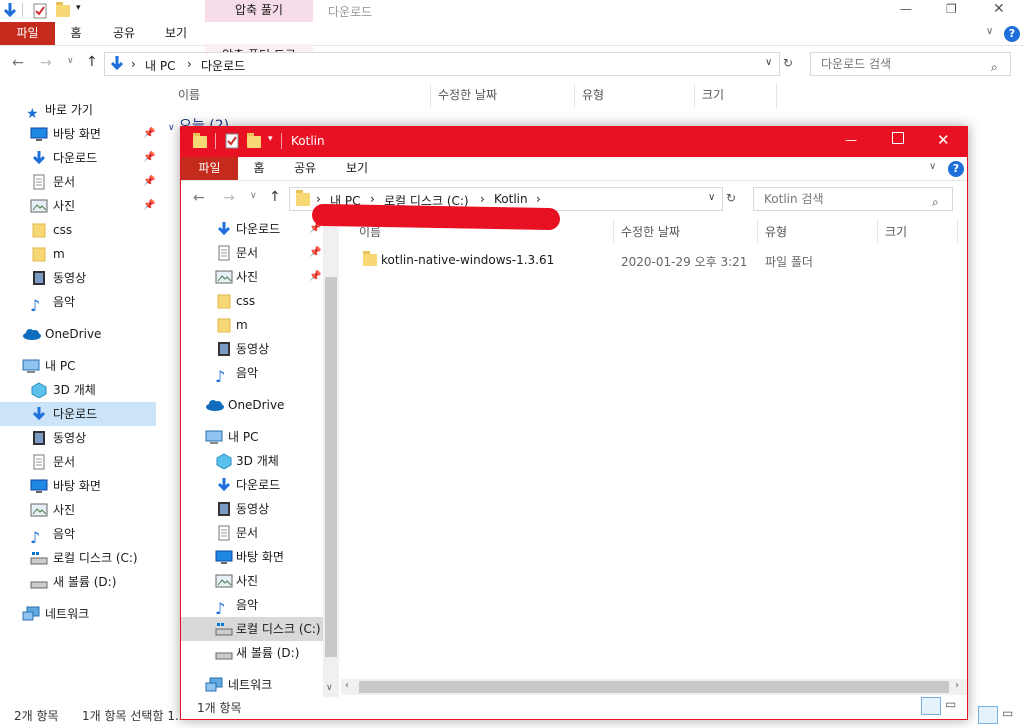  What do you see at coordinates (252, 325) in the screenshot?
I see `nav-m: m` at bounding box center [252, 325].